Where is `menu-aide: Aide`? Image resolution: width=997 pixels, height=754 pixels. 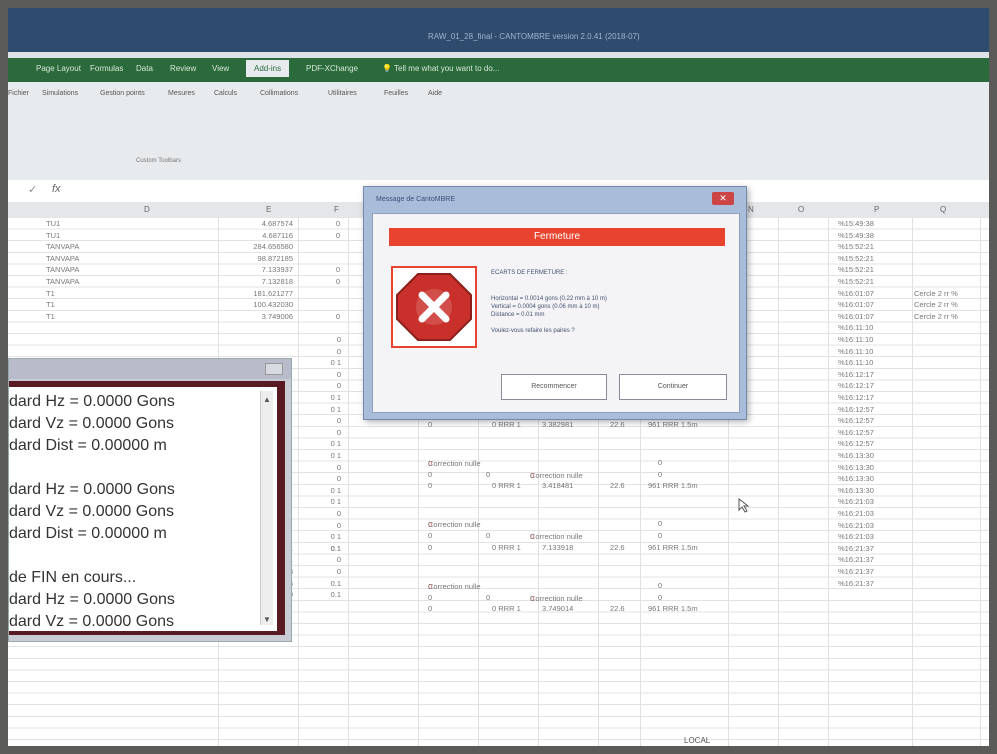 menu-aide: Aide is located at coordinates (435, 93).